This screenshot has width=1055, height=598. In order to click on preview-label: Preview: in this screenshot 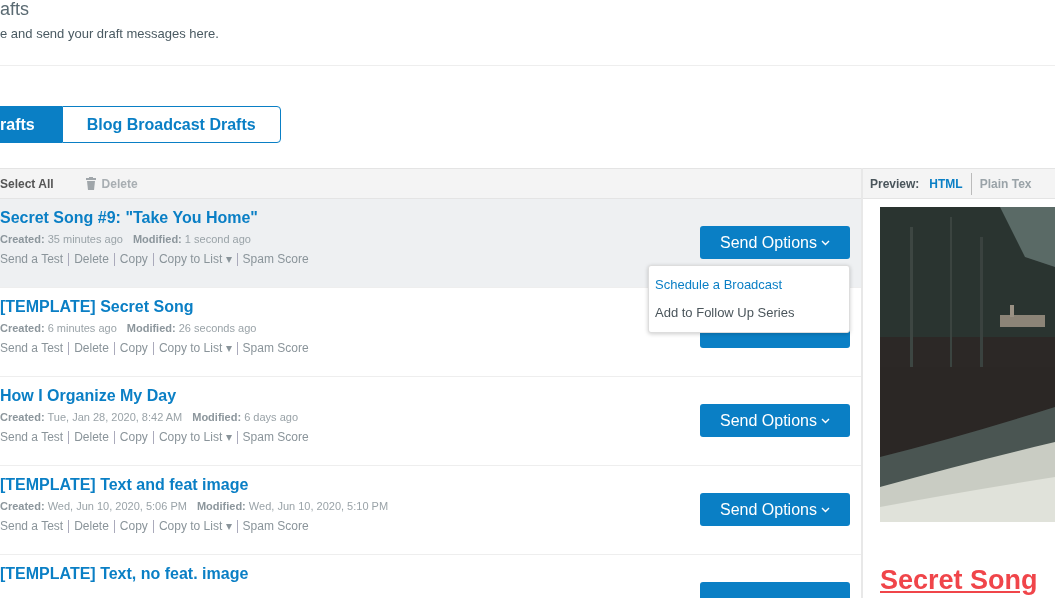, I will do `click(895, 183)`.